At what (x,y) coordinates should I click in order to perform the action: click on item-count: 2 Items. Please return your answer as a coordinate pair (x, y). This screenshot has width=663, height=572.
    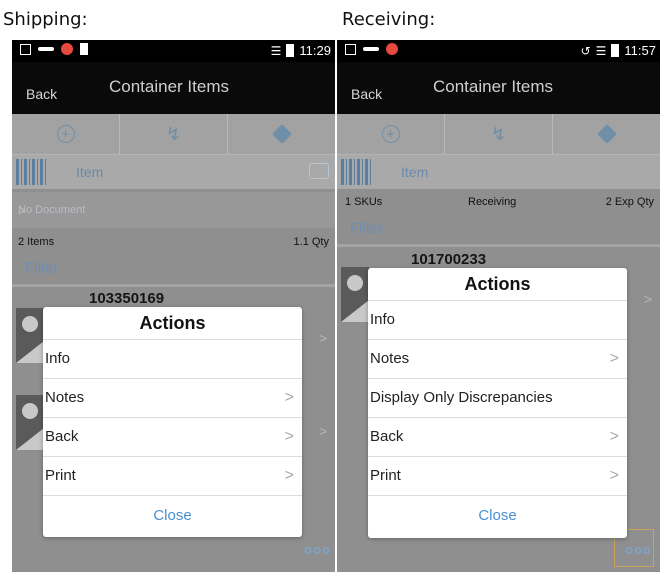
    Looking at the image, I should click on (36, 242).